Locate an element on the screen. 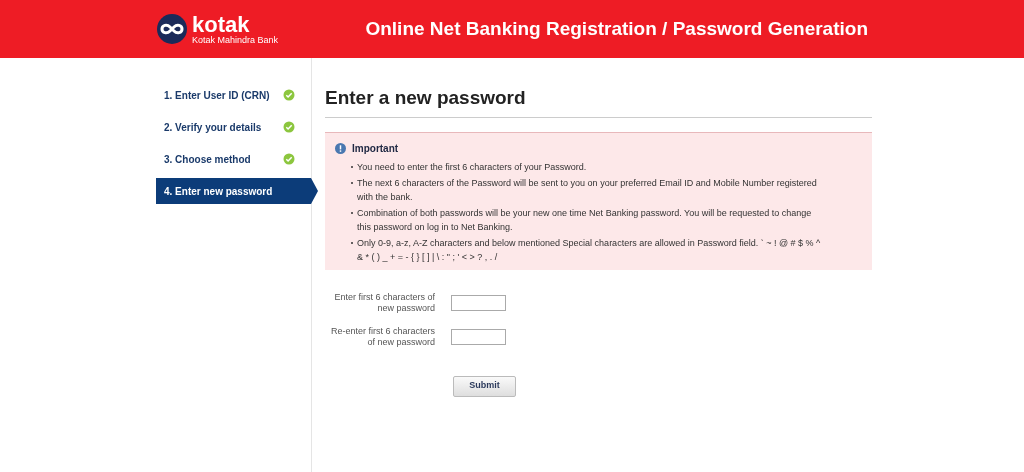 This screenshot has height=472, width=1024. step-item: 4. Enter new password is located at coordinates (237, 191).